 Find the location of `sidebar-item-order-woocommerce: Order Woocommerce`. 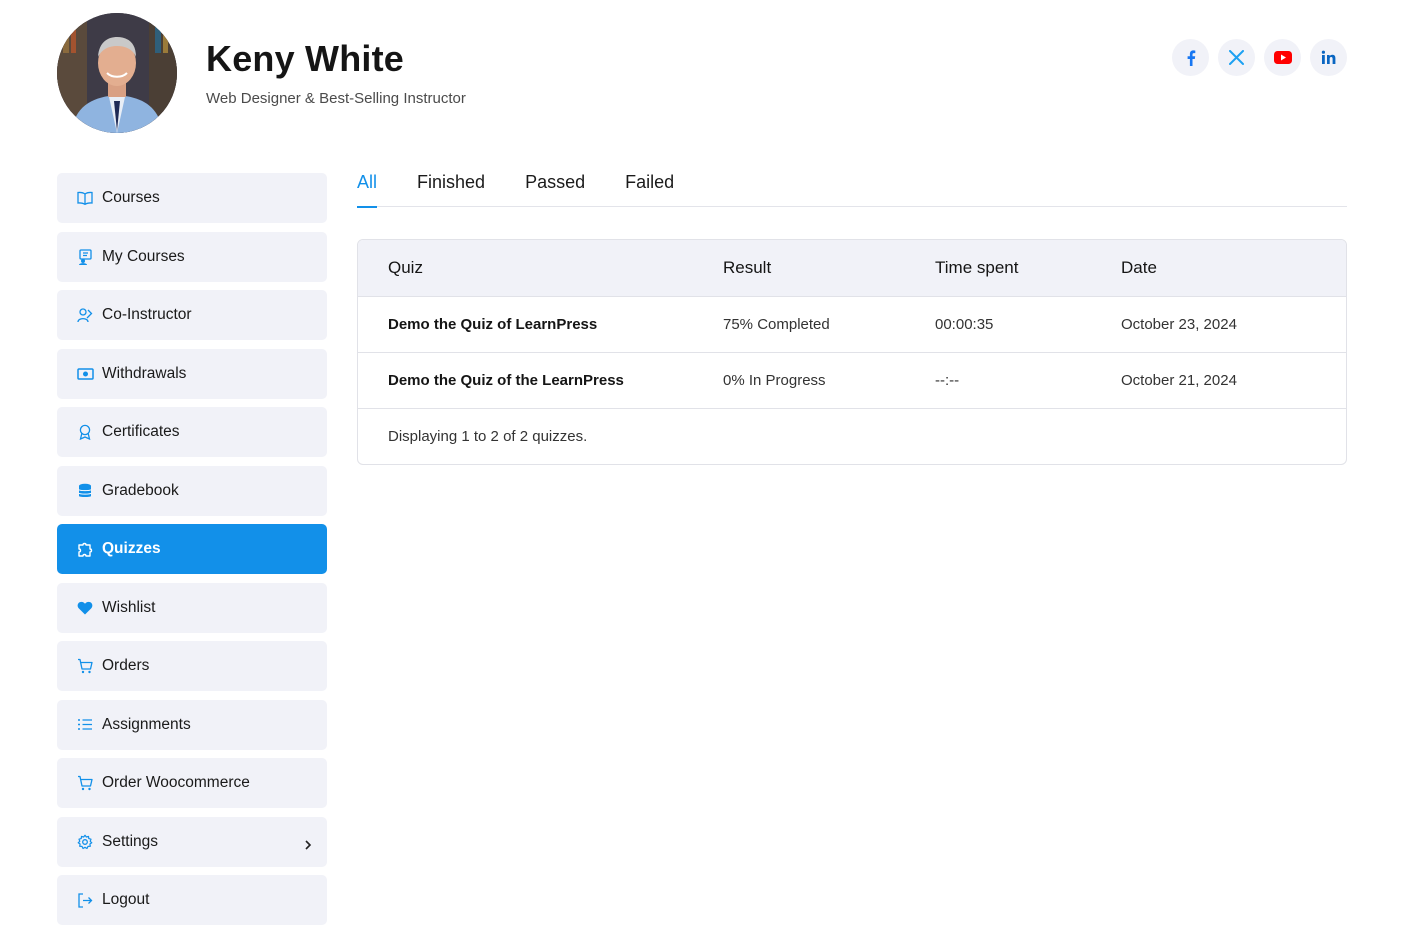

sidebar-item-order-woocommerce: Order Woocommerce is located at coordinates (192, 783).